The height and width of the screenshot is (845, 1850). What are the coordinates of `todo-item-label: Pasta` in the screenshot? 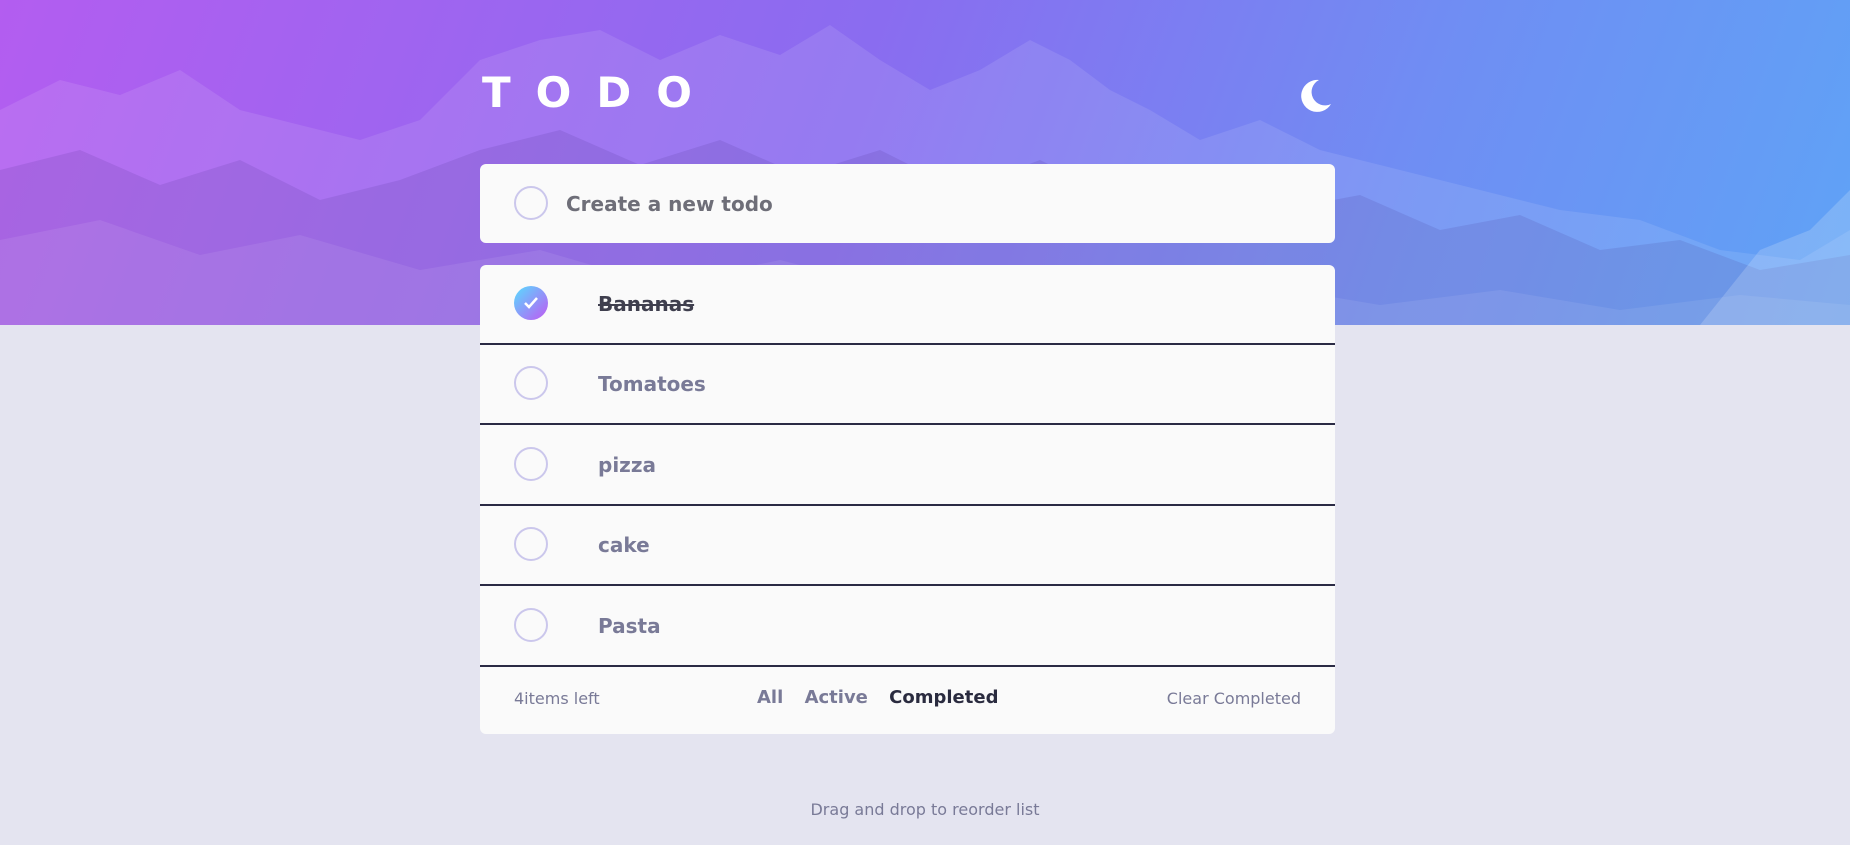 It's located at (629, 626).